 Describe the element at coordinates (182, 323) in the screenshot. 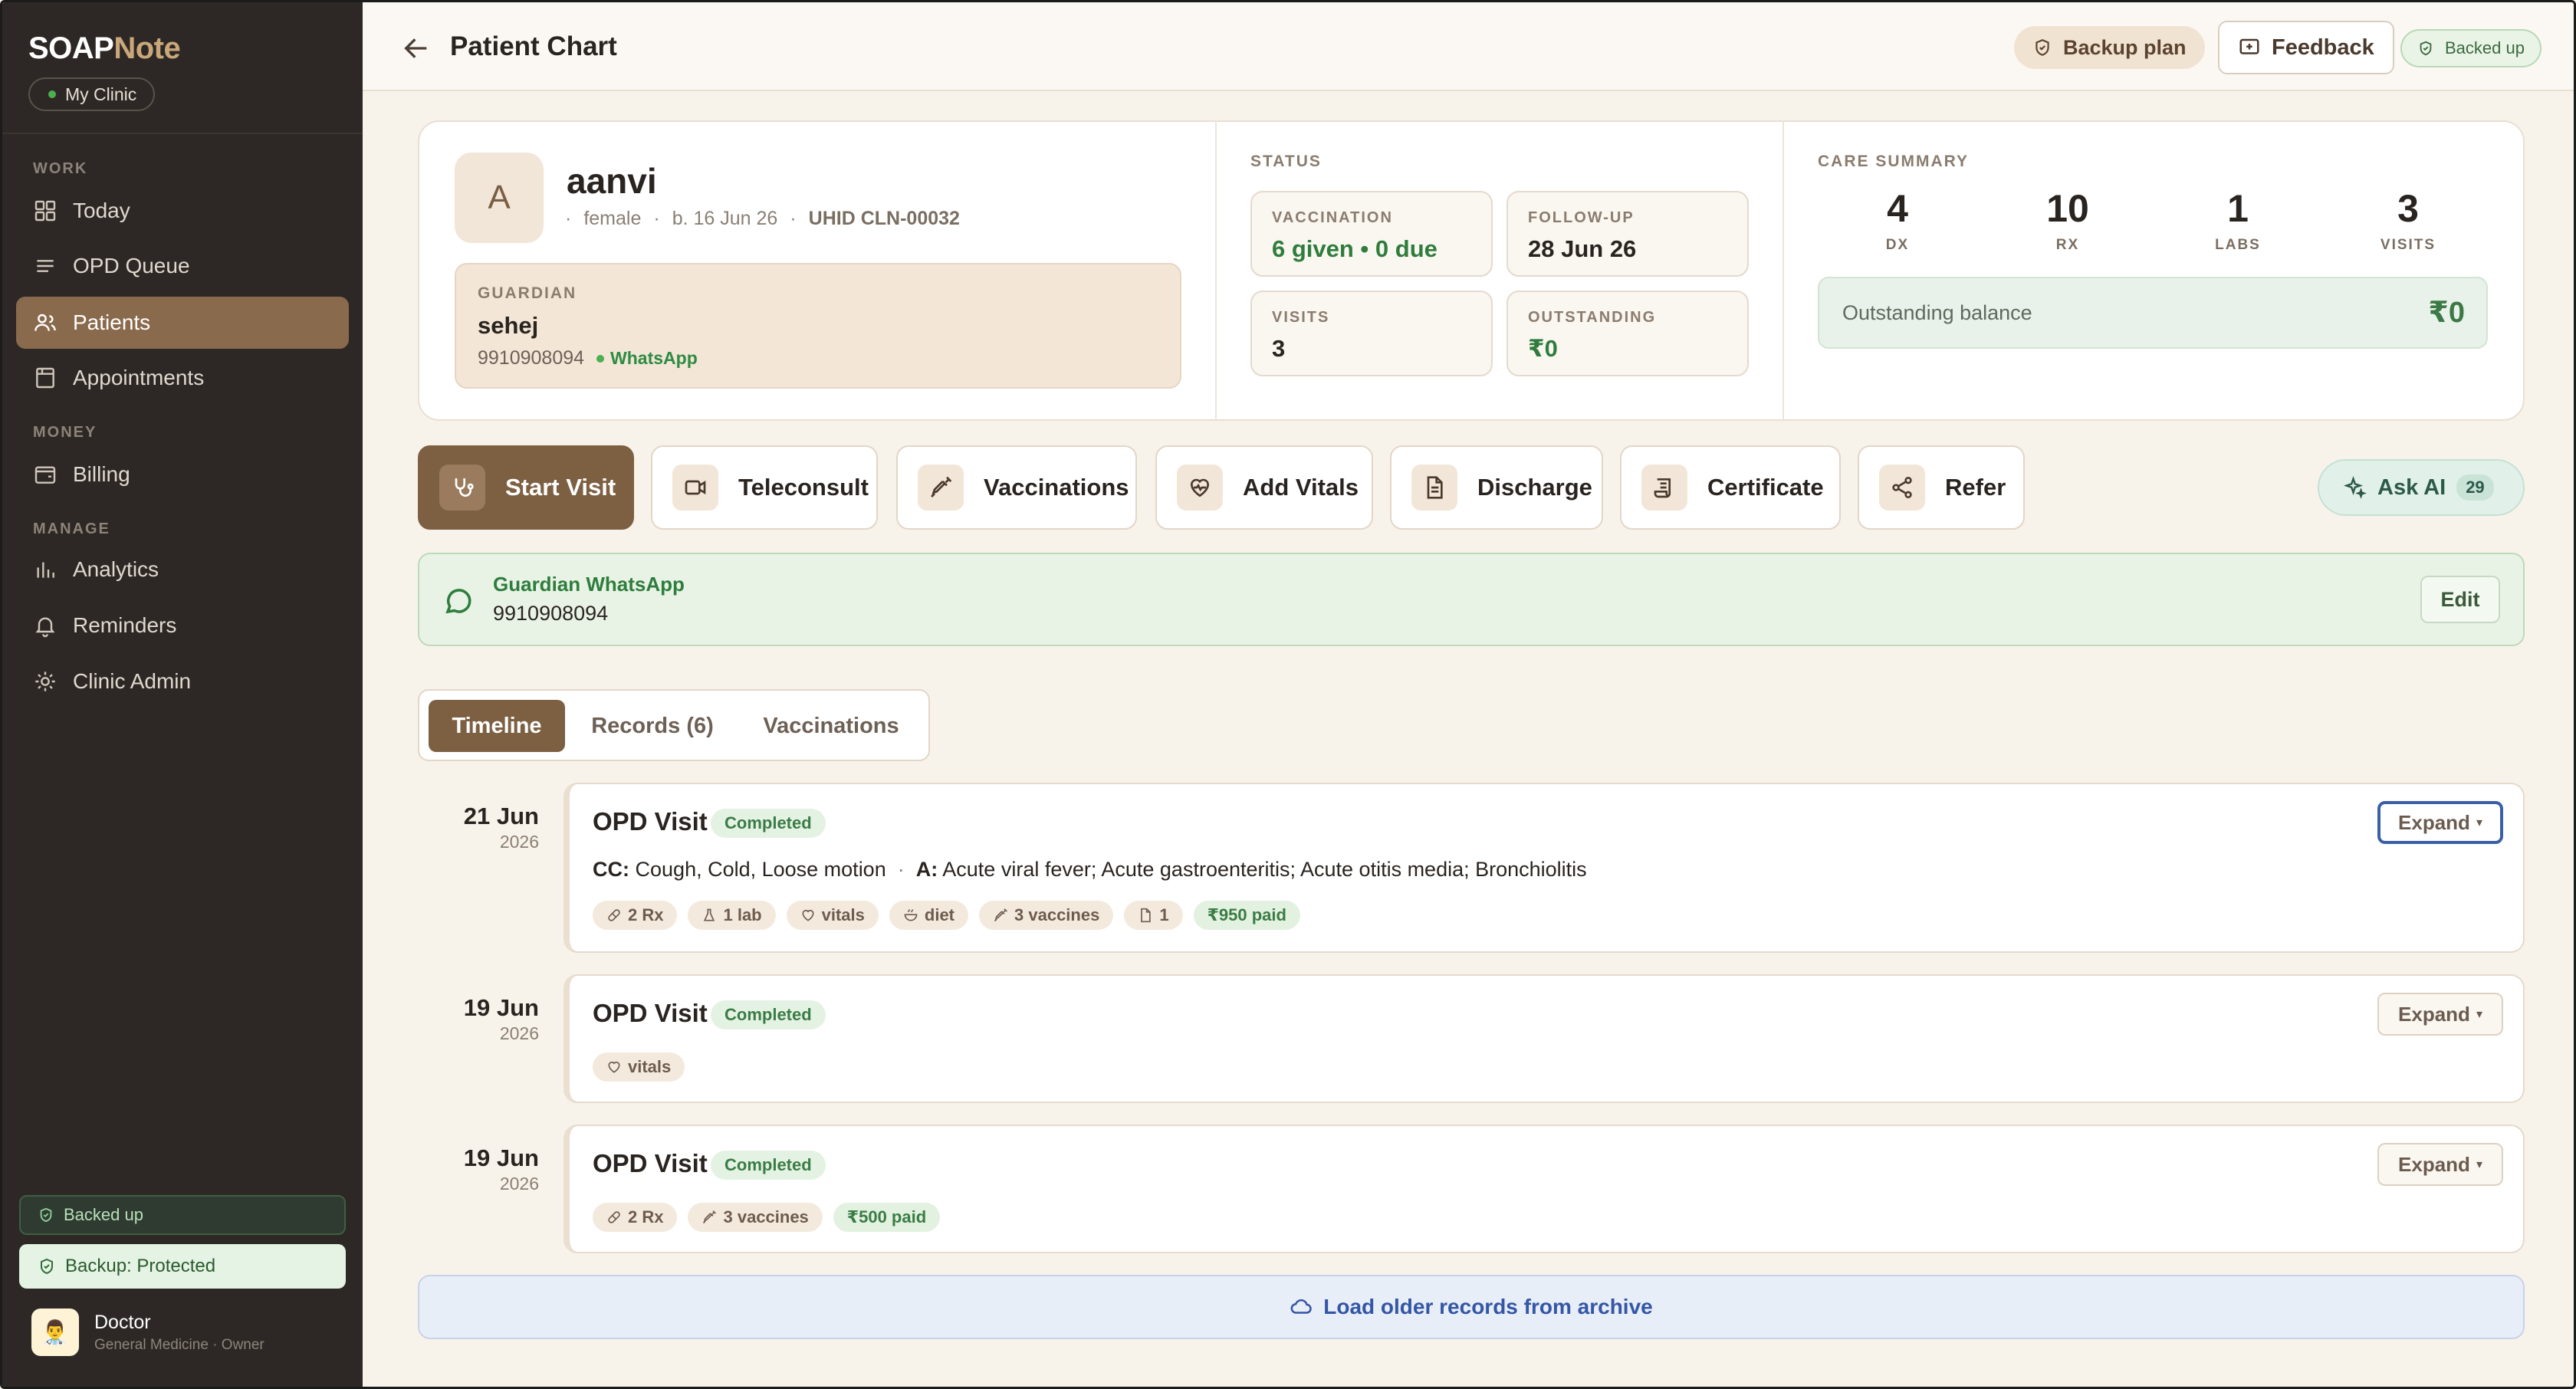

I see `sidebar-item-patients: Patients` at that location.